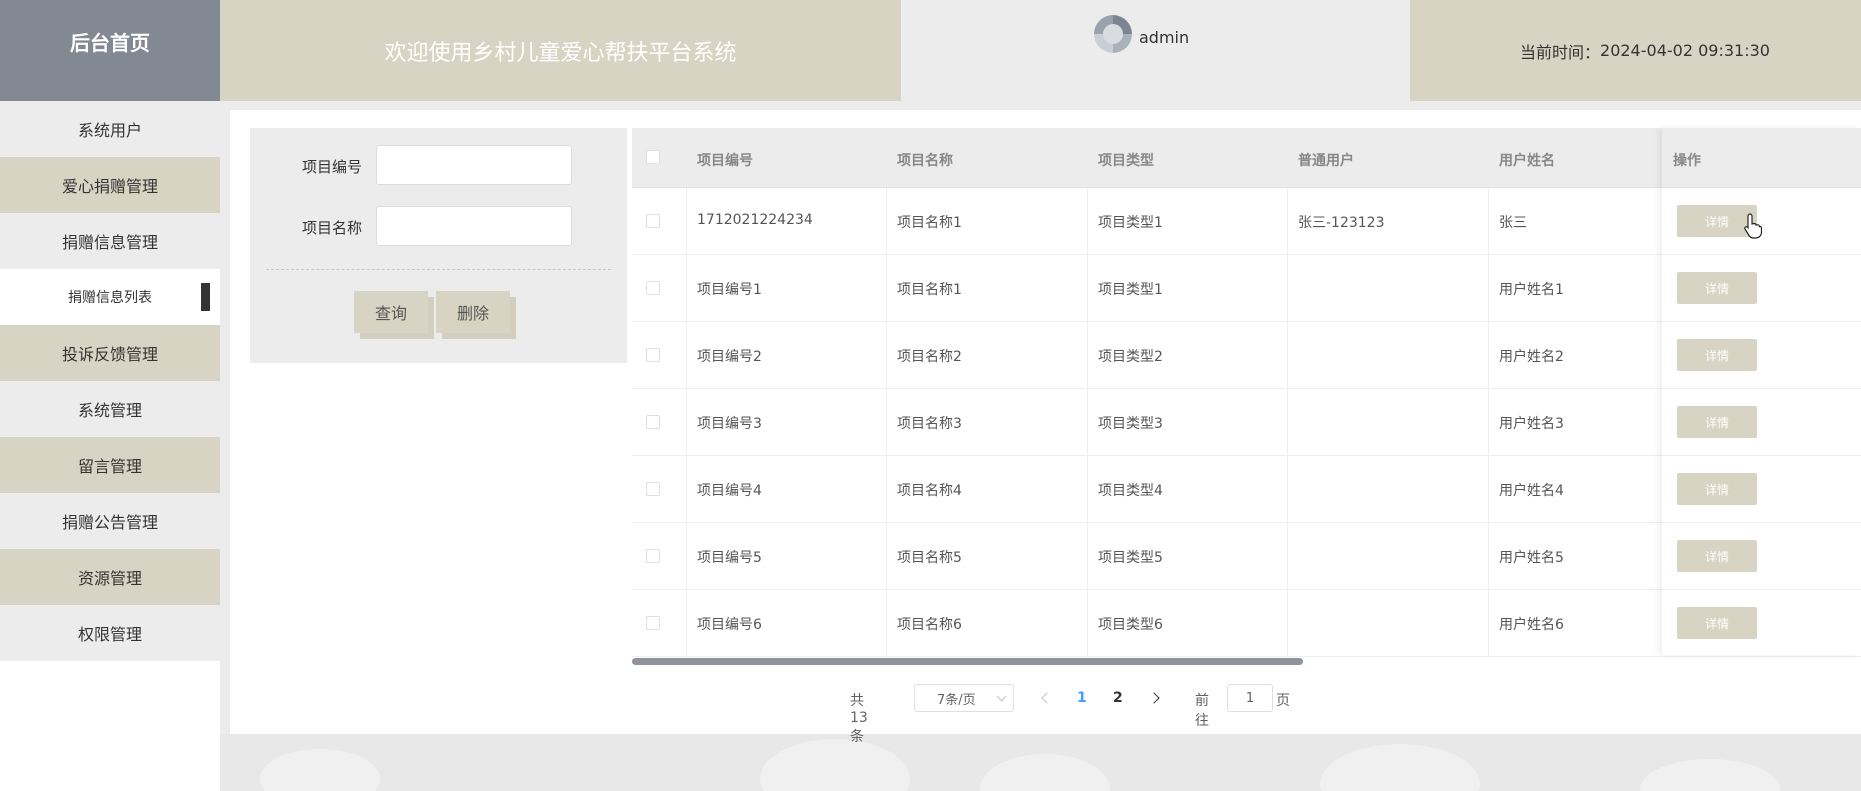 The width and height of the screenshot is (1861, 791). I want to click on name-input, so click(474, 226).